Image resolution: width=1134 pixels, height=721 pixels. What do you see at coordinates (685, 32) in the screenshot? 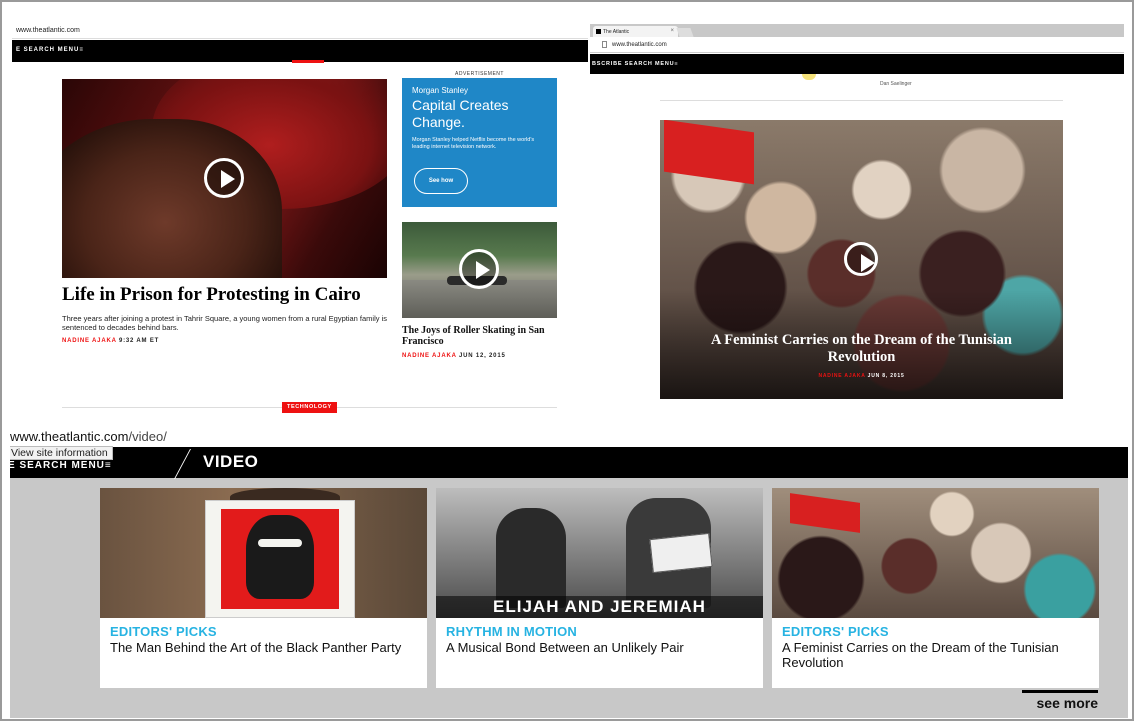
I see `new-tab-button` at bounding box center [685, 32].